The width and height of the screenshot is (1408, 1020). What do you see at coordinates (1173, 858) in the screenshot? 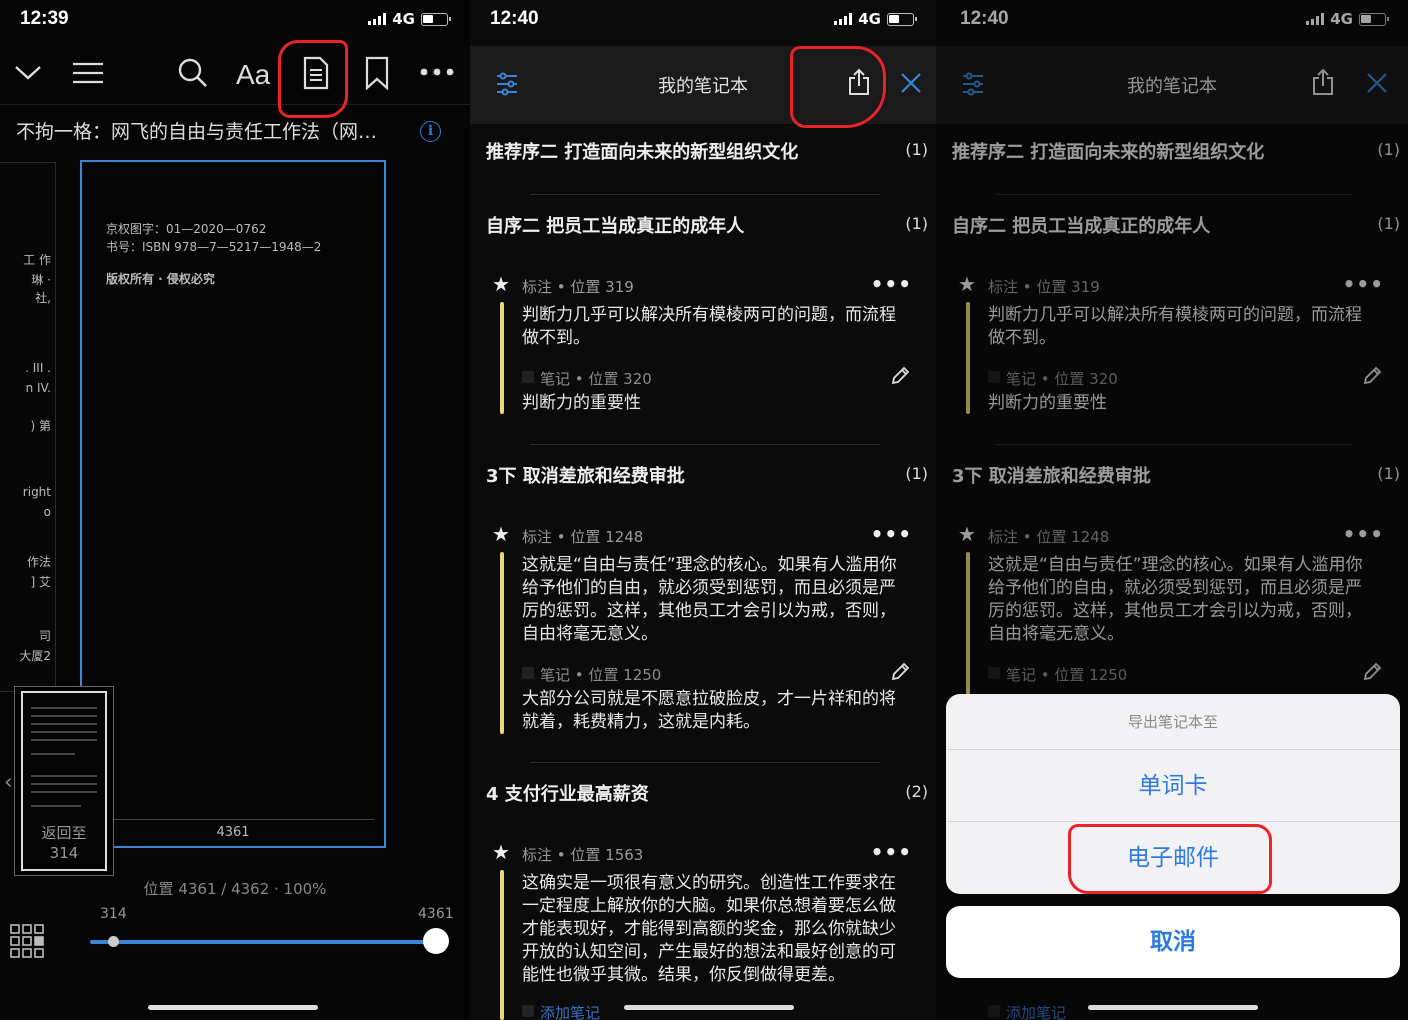
I see `email-option: 电子邮件` at bounding box center [1173, 858].